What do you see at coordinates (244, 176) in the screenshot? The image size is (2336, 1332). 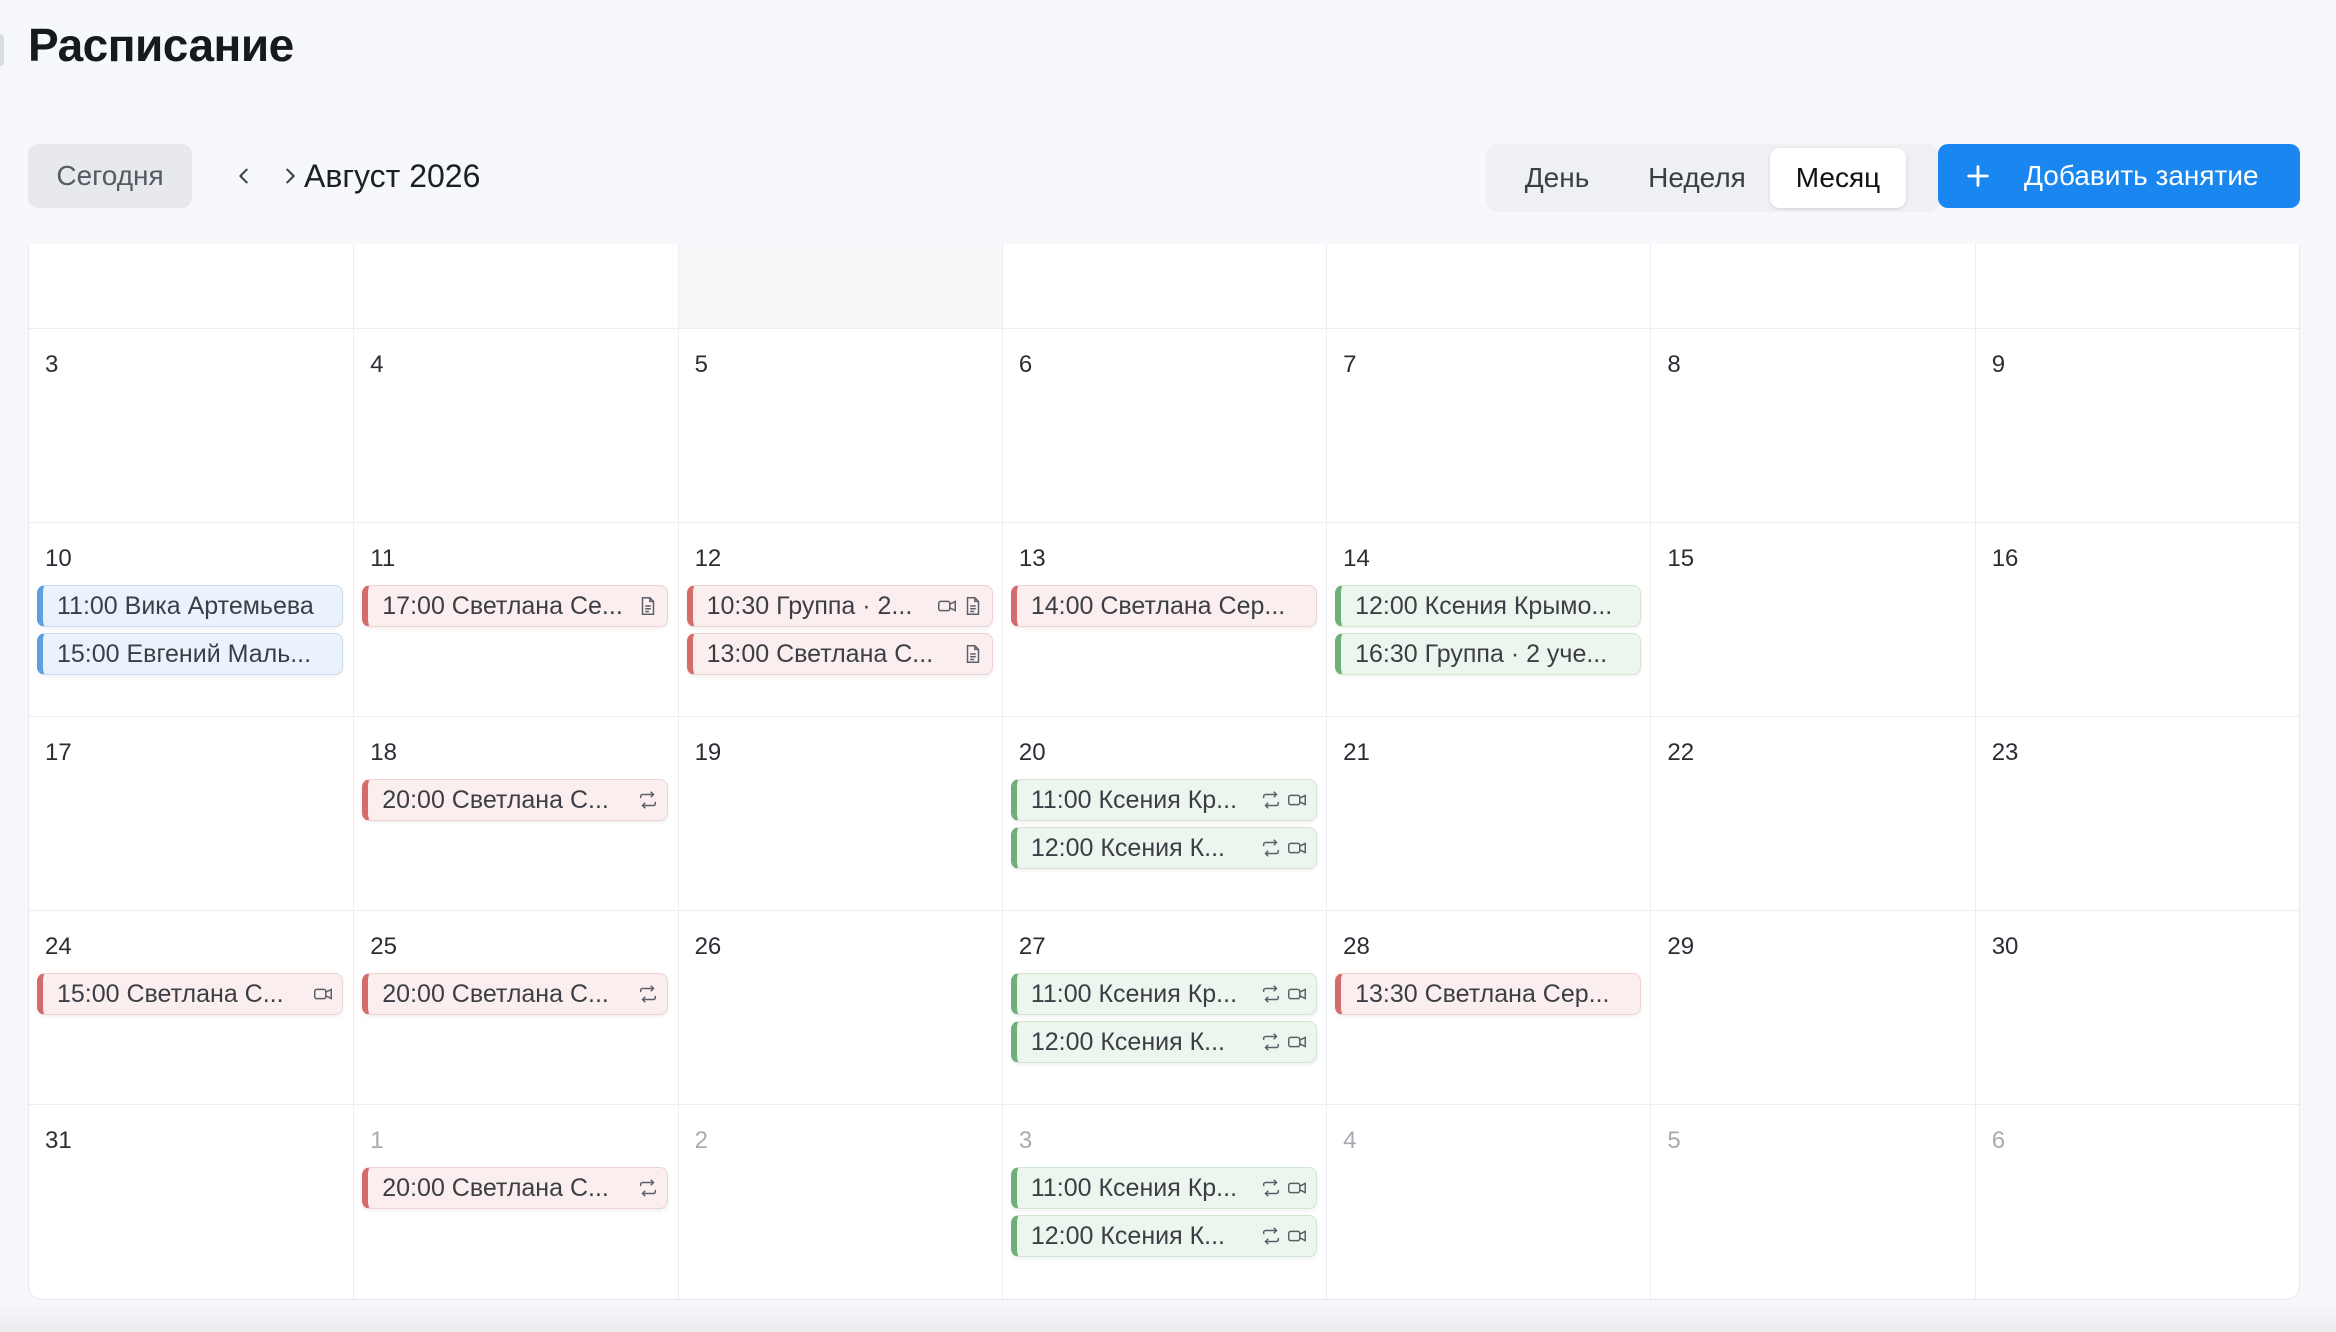 I see `prev-month-button` at bounding box center [244, 176].